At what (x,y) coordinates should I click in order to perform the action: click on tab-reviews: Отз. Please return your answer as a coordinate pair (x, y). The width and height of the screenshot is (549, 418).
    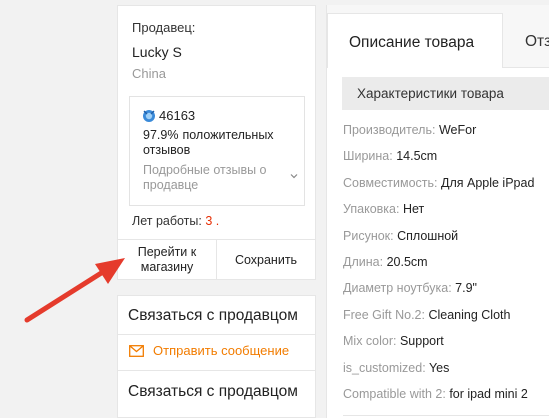
    Looking at the image, I should click on (537, 42).